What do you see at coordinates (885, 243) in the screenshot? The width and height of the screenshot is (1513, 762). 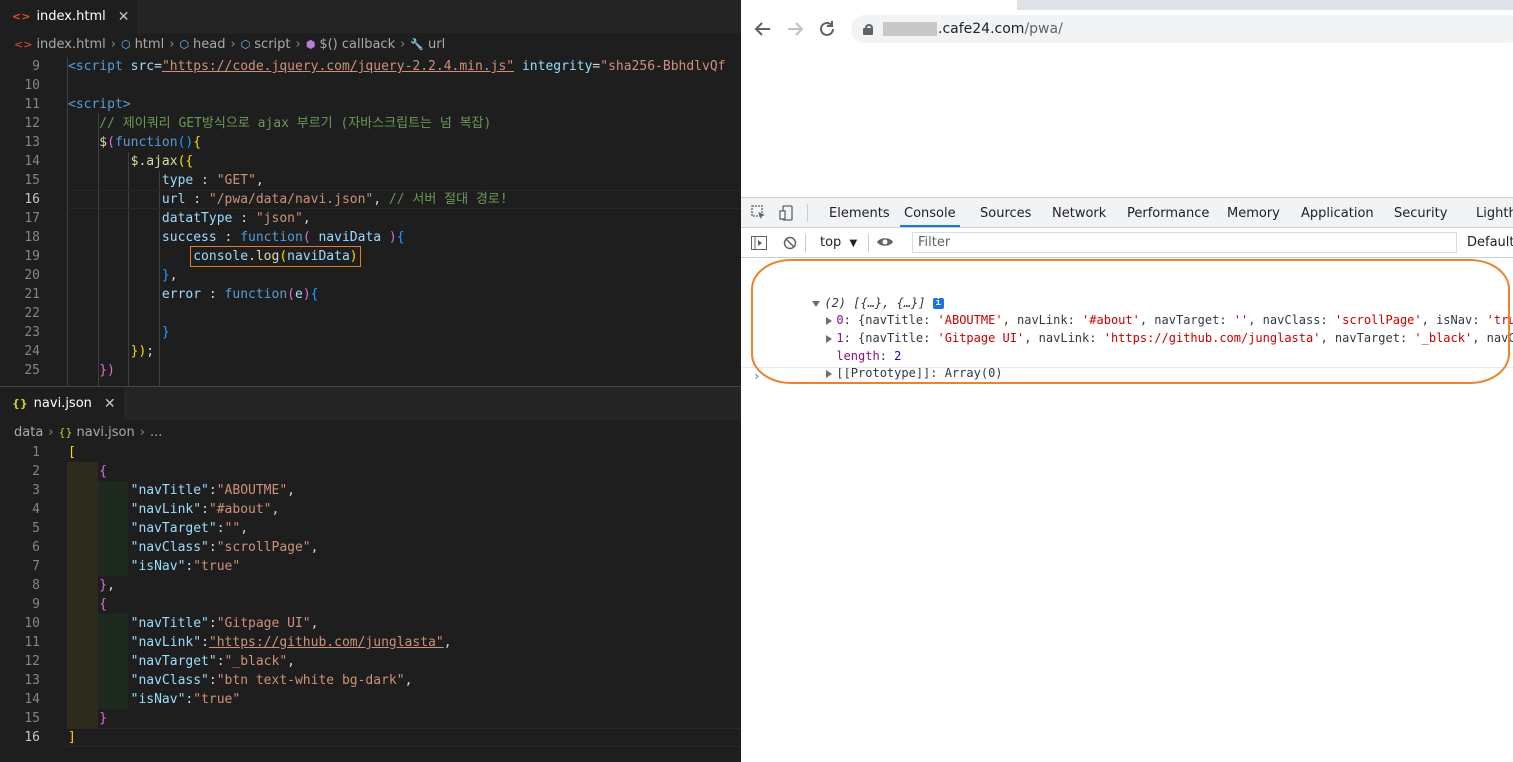 I see `eye-icon` at bounding box center [885, 243].